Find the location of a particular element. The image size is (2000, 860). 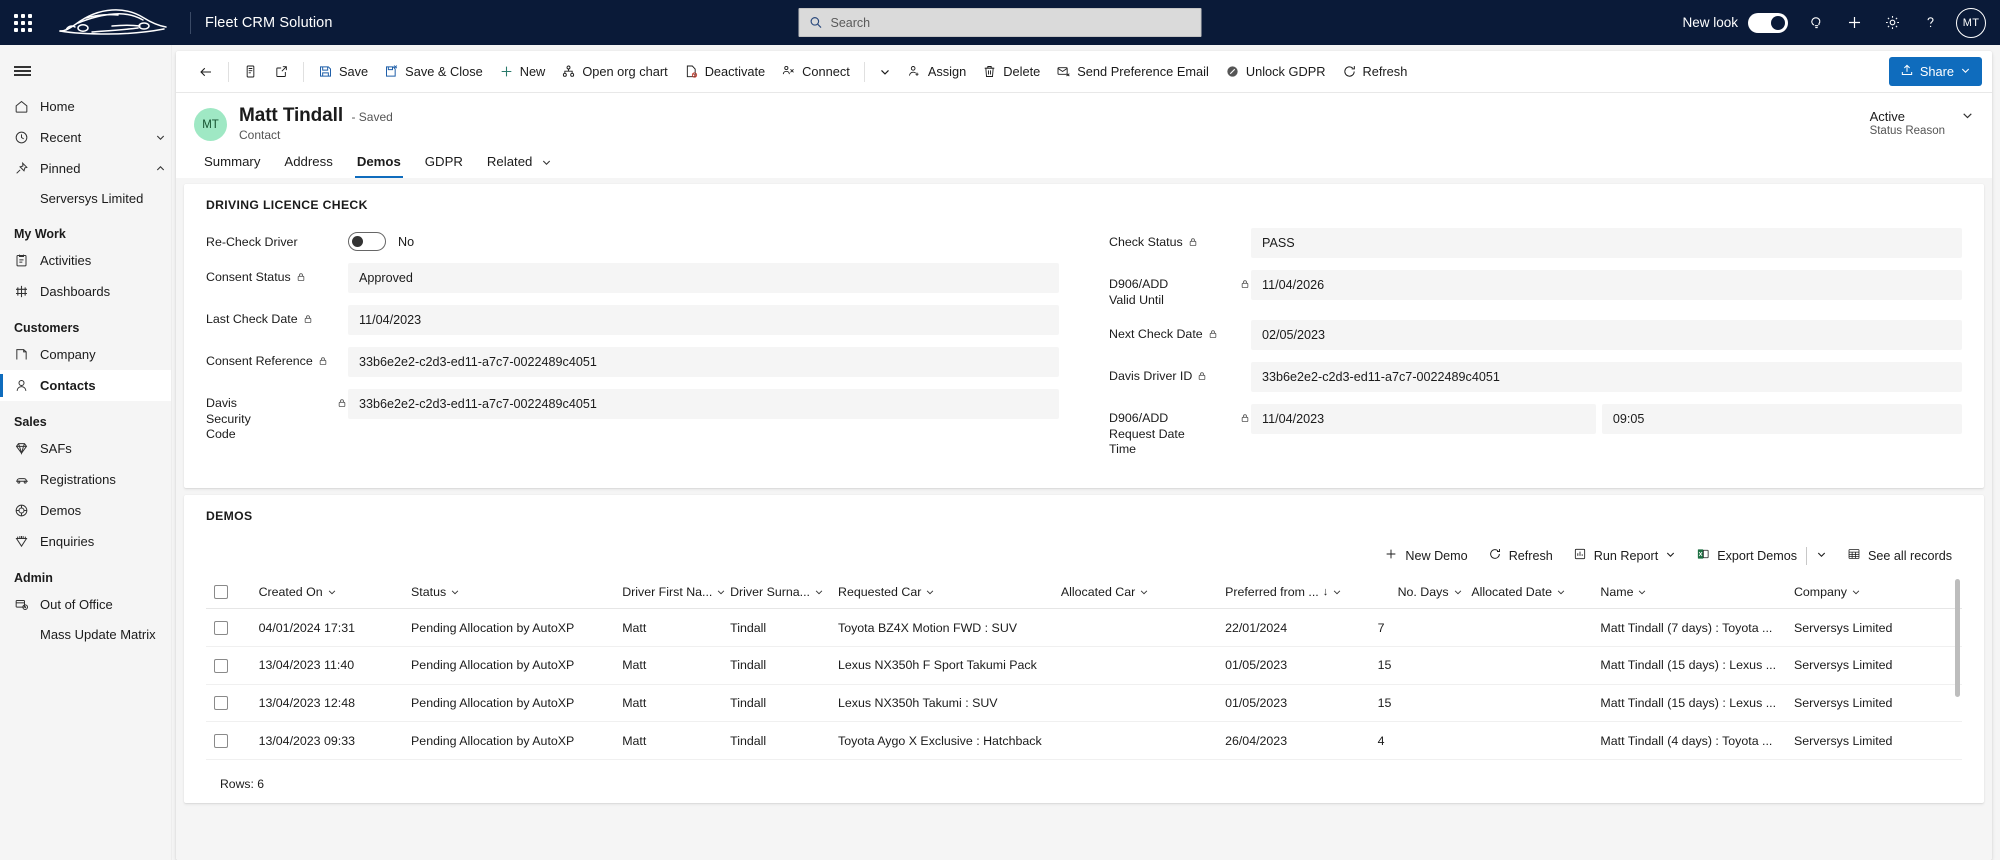

back-arrow-icon is located at coordinates (206, 72).